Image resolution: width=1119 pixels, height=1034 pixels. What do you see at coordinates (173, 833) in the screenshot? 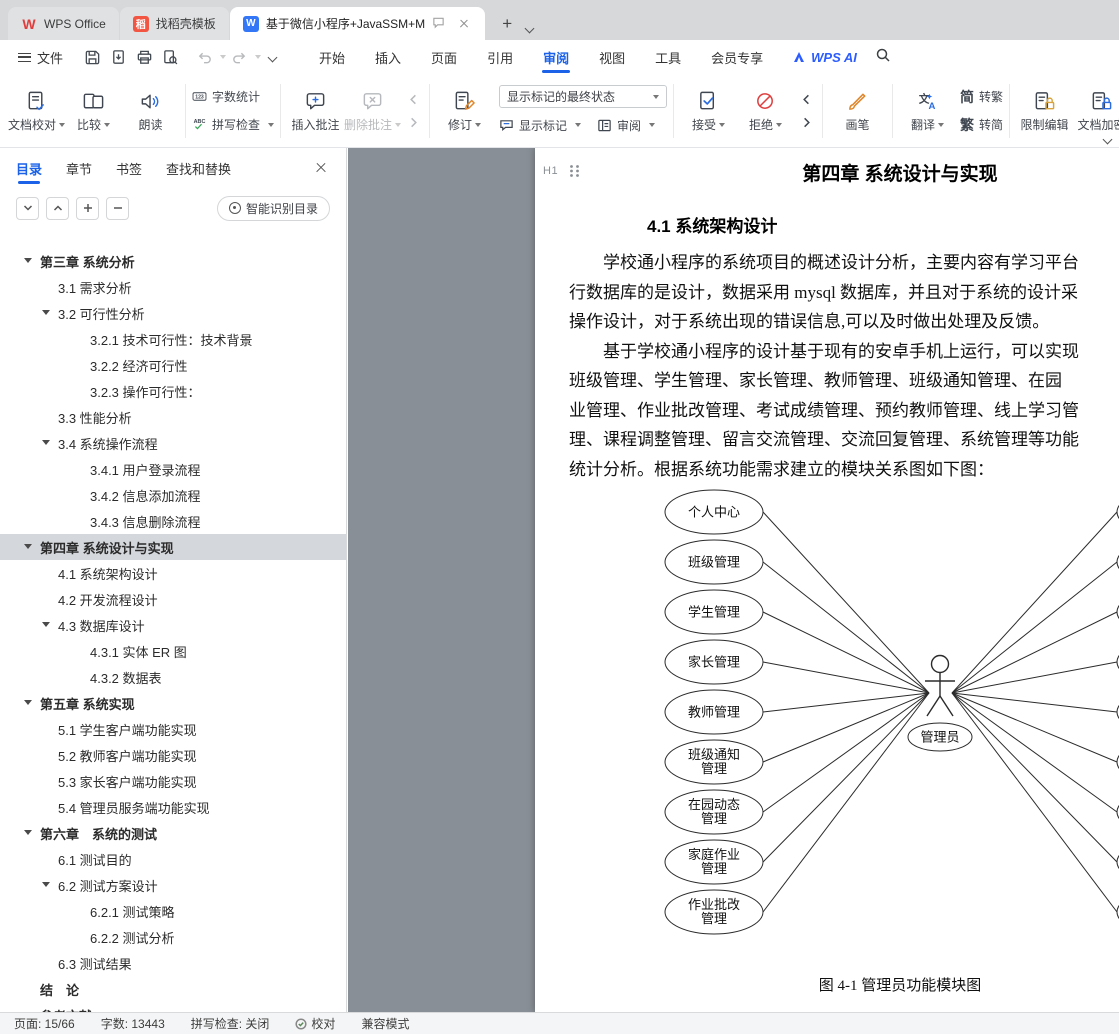
I see `toc-item: 第六章 系统的测试` at bounding box center [173, 833].